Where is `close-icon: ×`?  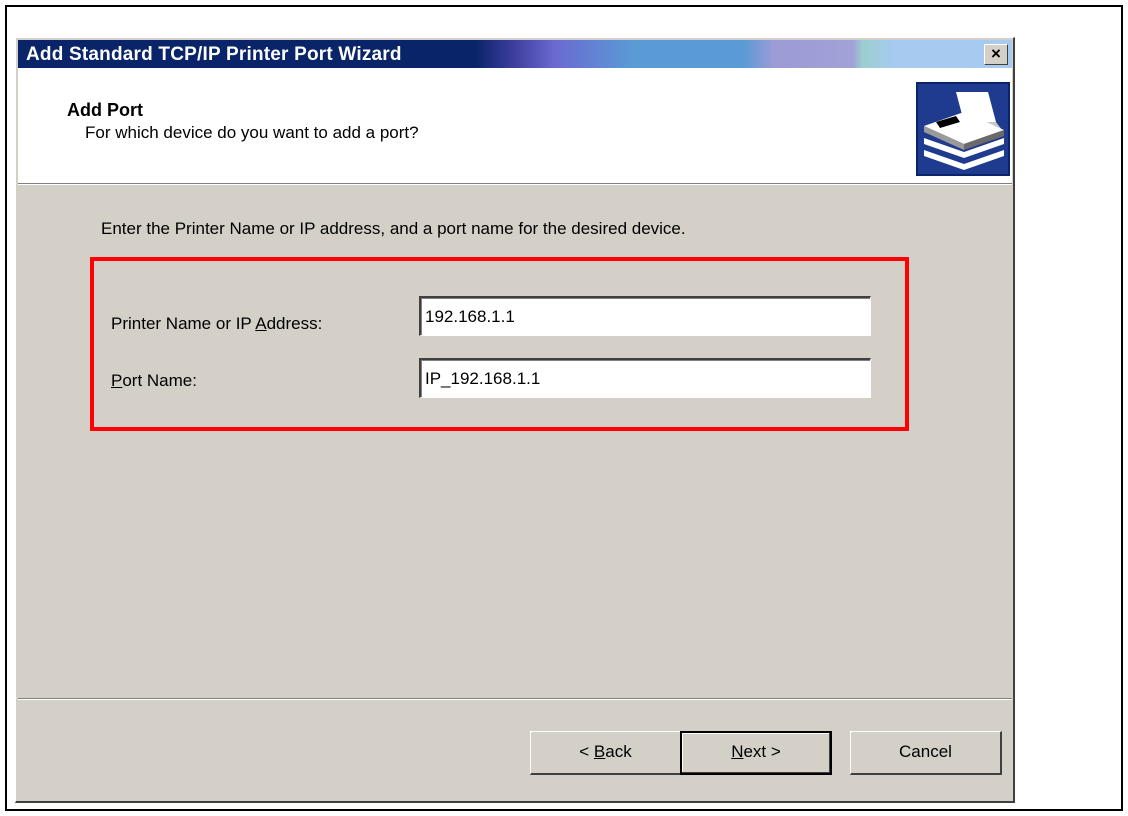
close-icon: × is located at coordinates (996, 53).